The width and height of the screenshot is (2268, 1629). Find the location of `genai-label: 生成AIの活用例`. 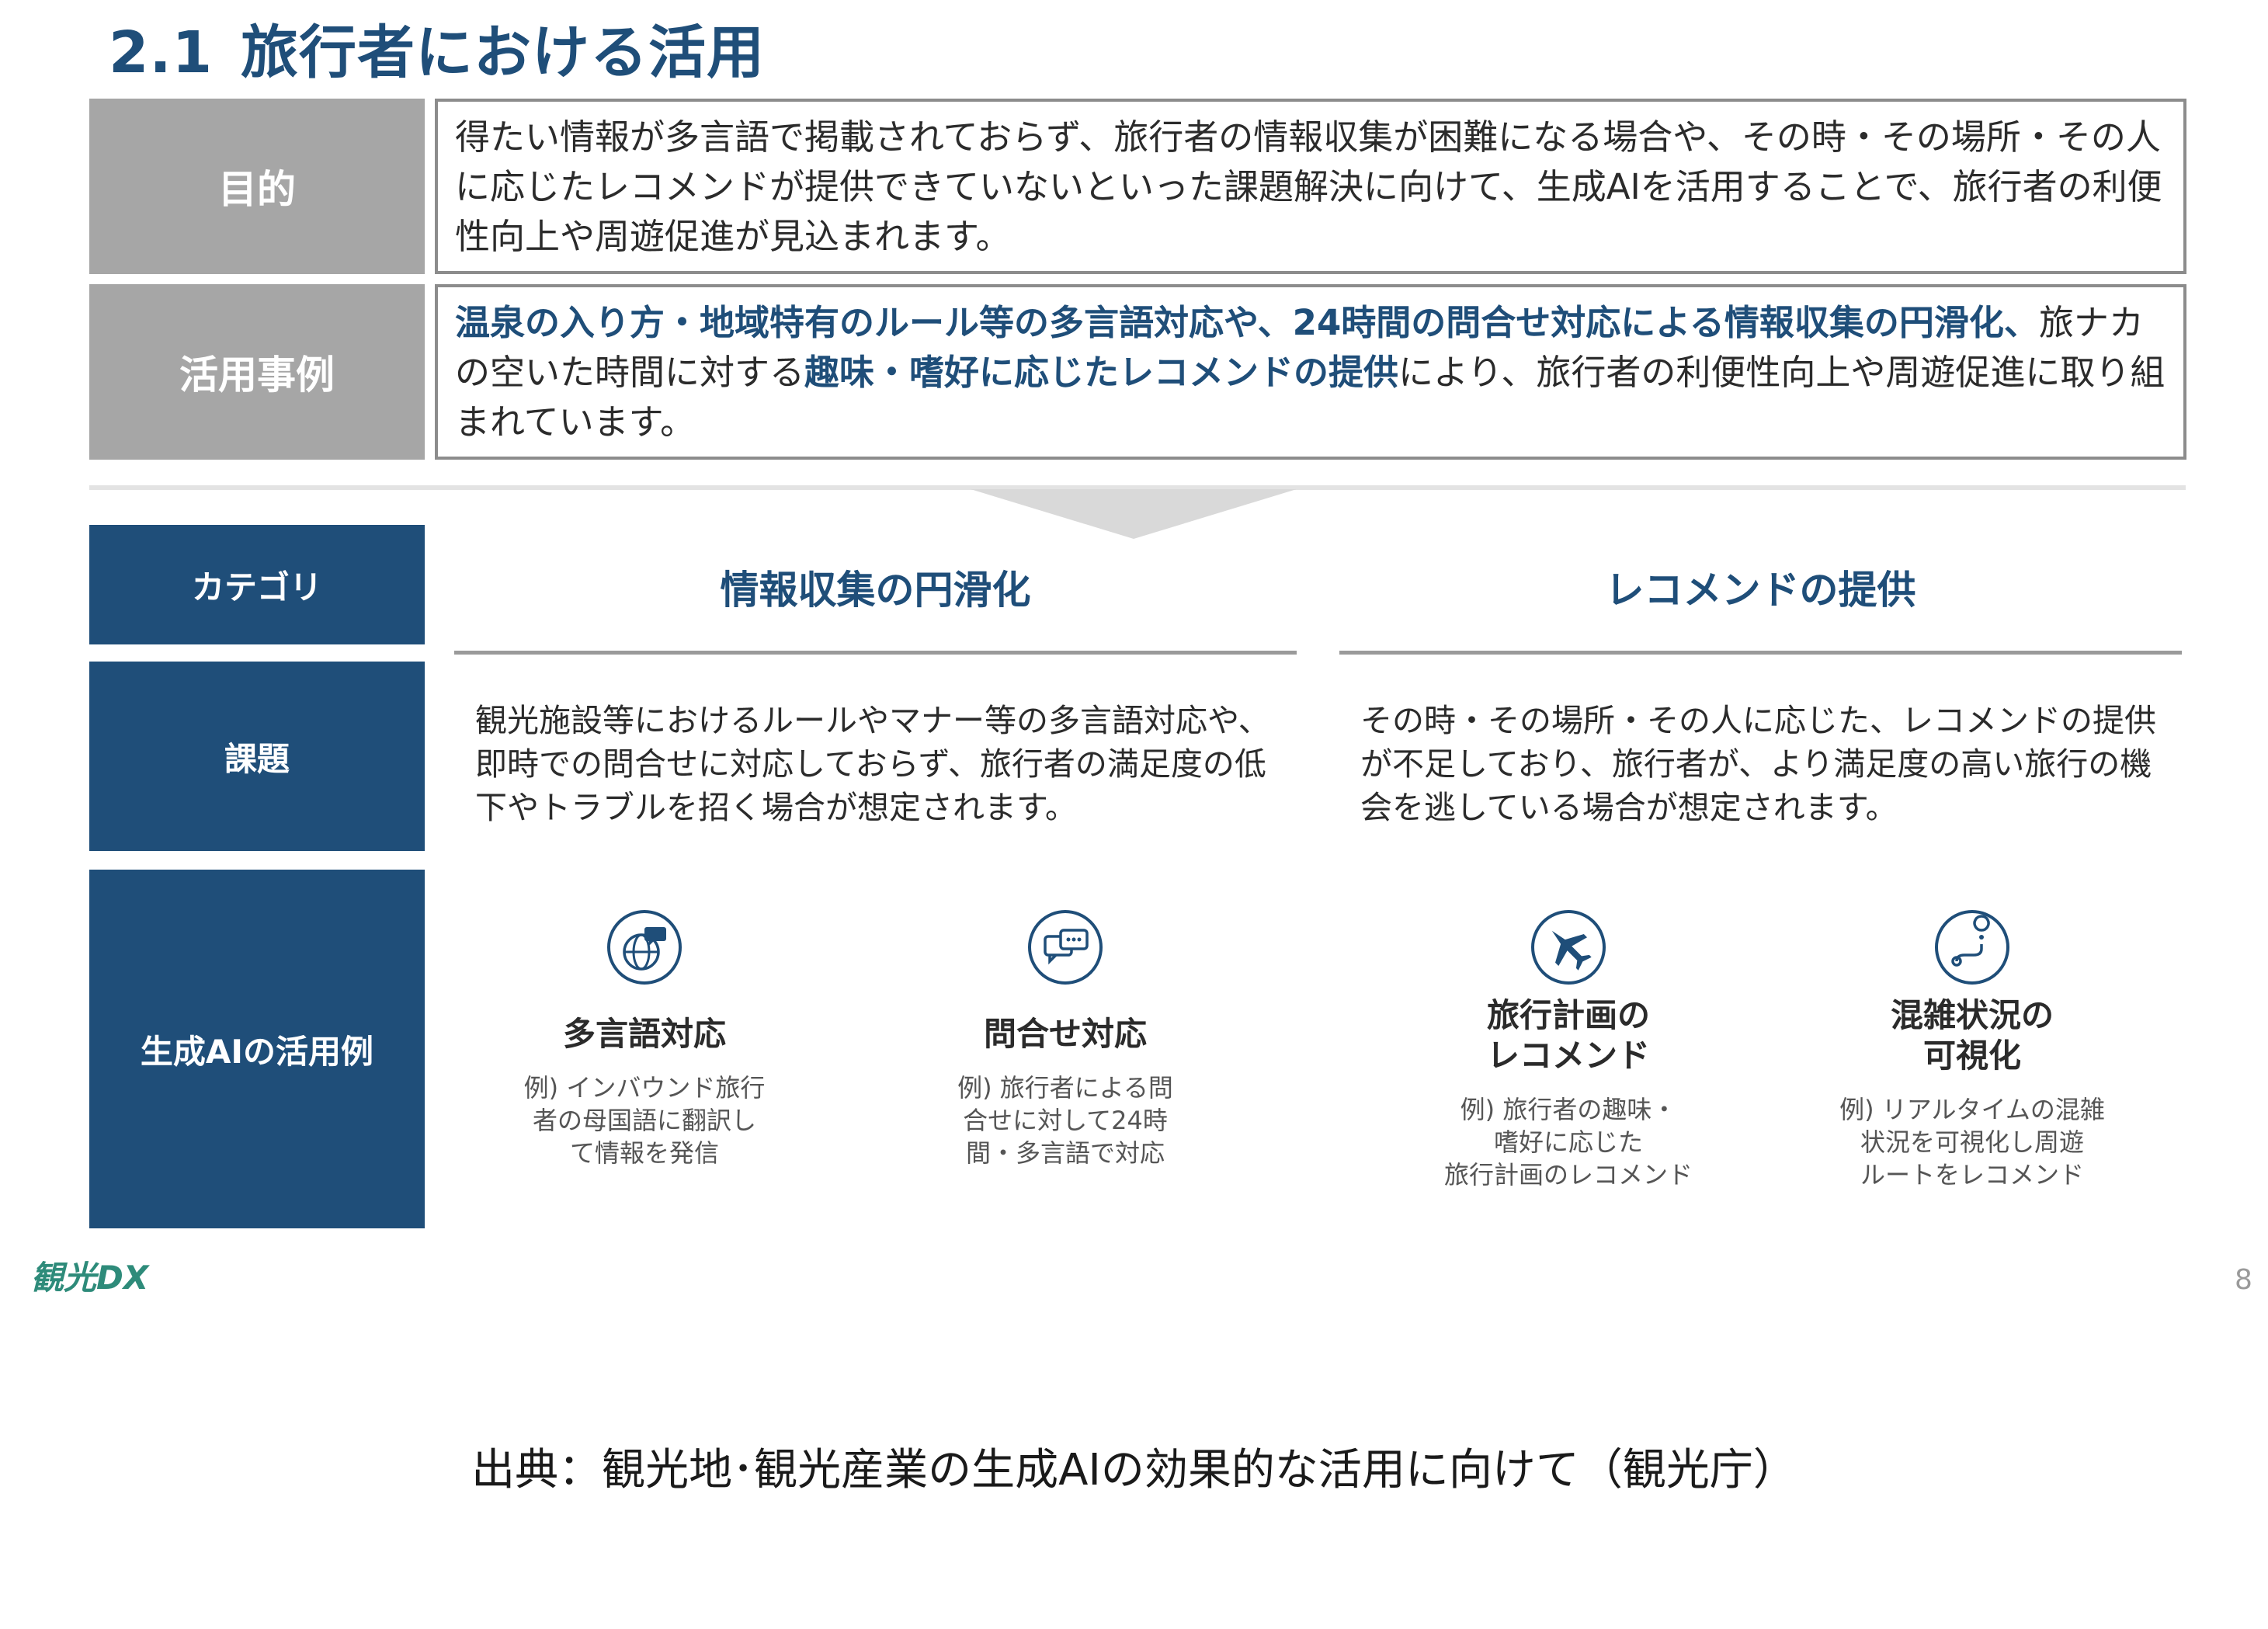

genai-label: 生成AIの活用例 is located at coordinates (257, 1049).